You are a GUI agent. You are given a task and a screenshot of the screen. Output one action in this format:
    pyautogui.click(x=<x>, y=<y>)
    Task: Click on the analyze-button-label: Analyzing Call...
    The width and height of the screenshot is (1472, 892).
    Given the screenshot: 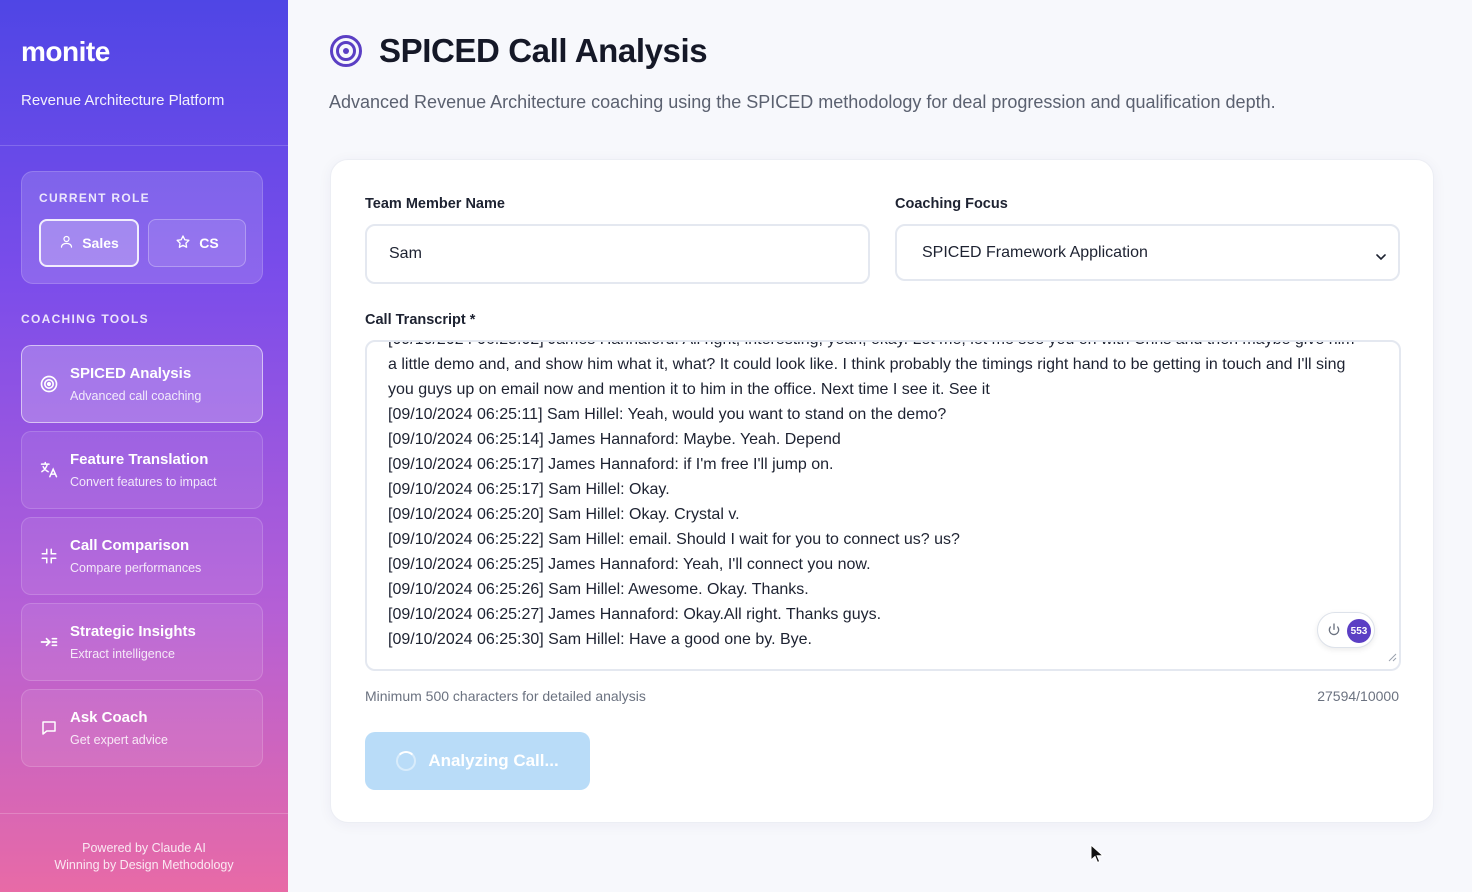 What is the action you would take?
    pyautogui.click(x=493, y=760)
    